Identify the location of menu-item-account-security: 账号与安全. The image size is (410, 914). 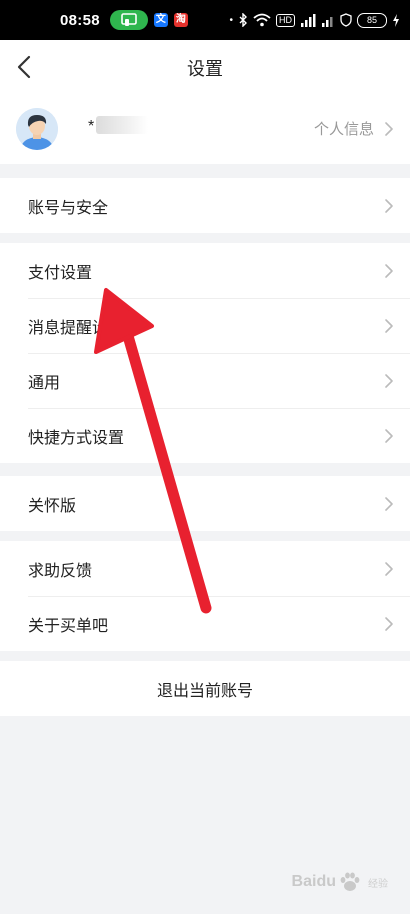
(205, 205).